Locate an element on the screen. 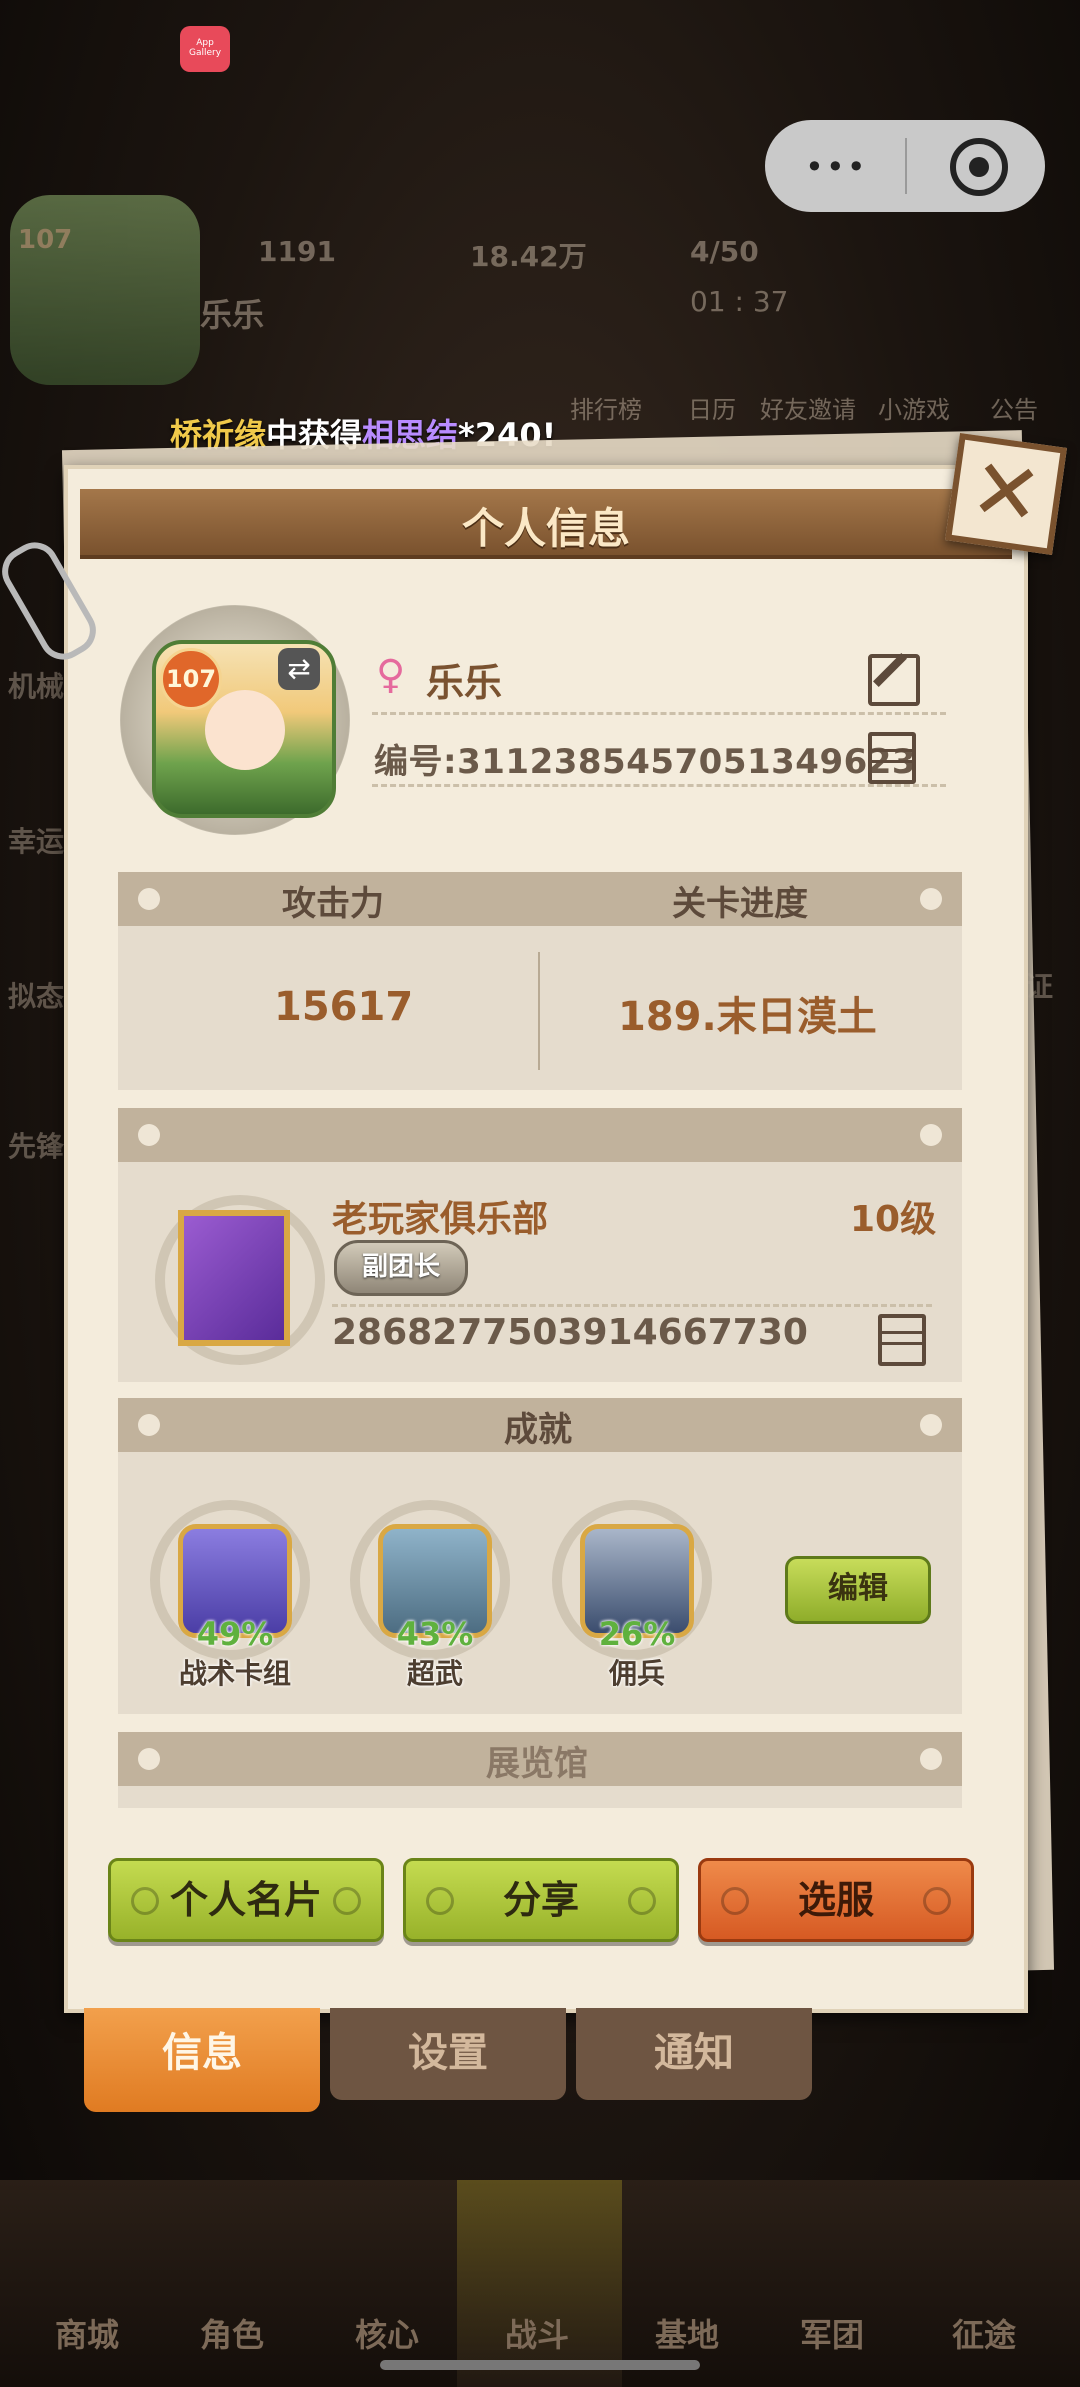 The image size is (1080, 2387). club-level: 10级 is located at coordinates (893, 1219).